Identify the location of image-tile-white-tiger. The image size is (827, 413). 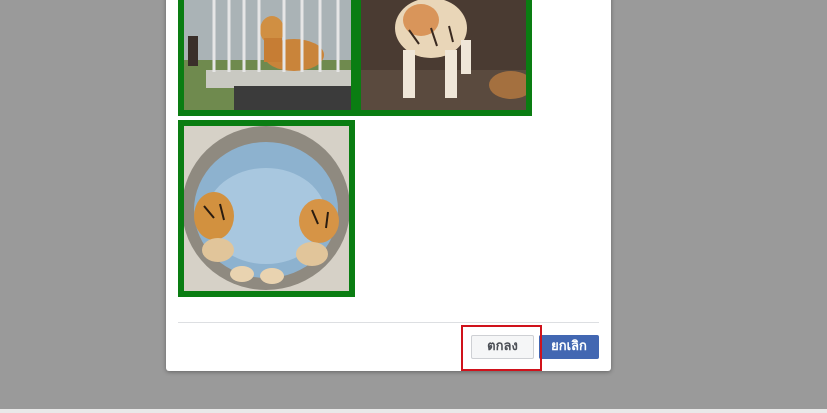
(443, 58).